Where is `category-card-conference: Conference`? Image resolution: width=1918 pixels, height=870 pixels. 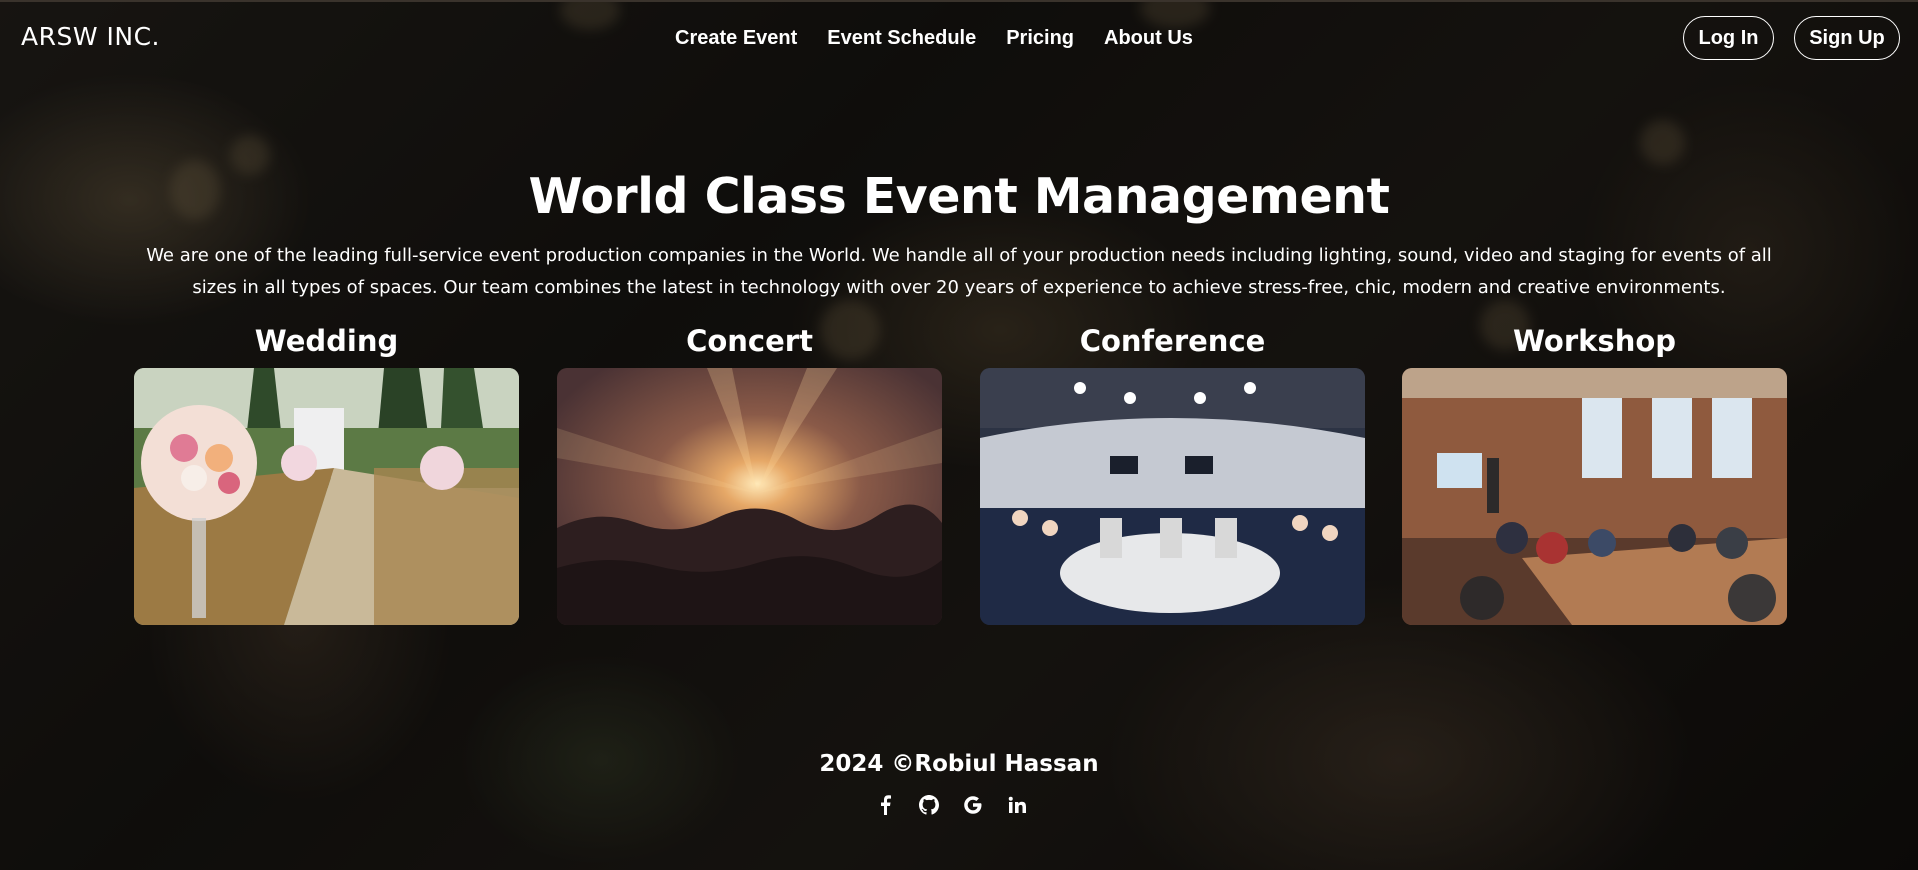 category-card-conference: Conference is located at coordinates (1172, 473).